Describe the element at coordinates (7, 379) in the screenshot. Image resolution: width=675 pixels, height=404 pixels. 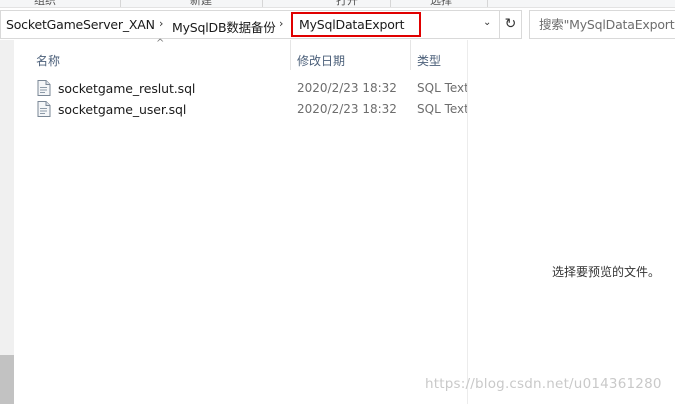
I see `navigation-pane-scroll-thumb` at that location.